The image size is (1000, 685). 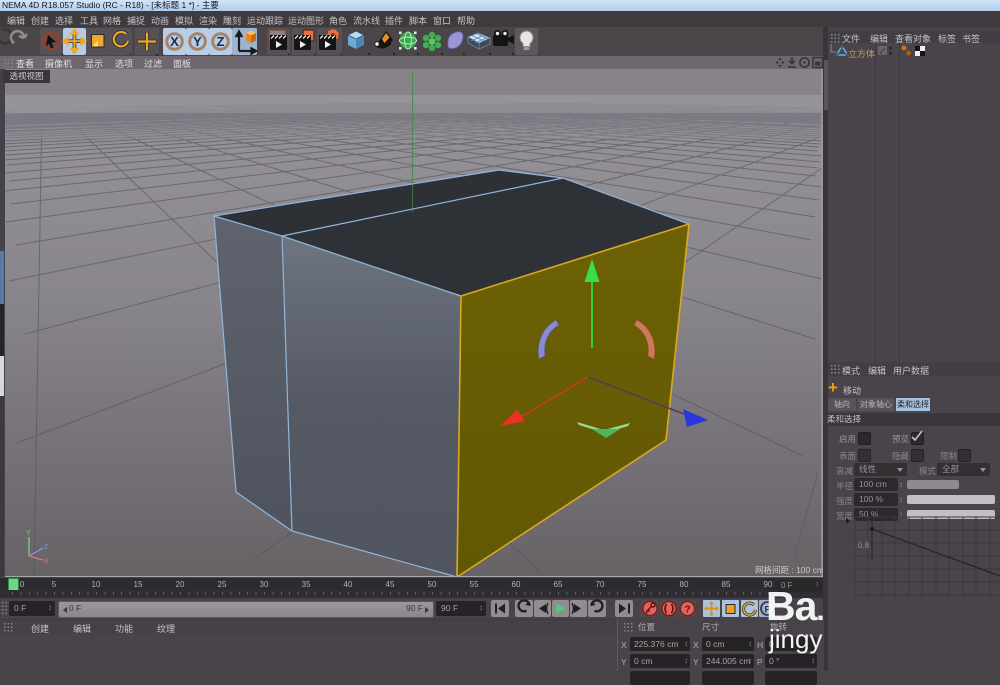 I want to click on svg-text: 0.8, so click(x=864, y=545).